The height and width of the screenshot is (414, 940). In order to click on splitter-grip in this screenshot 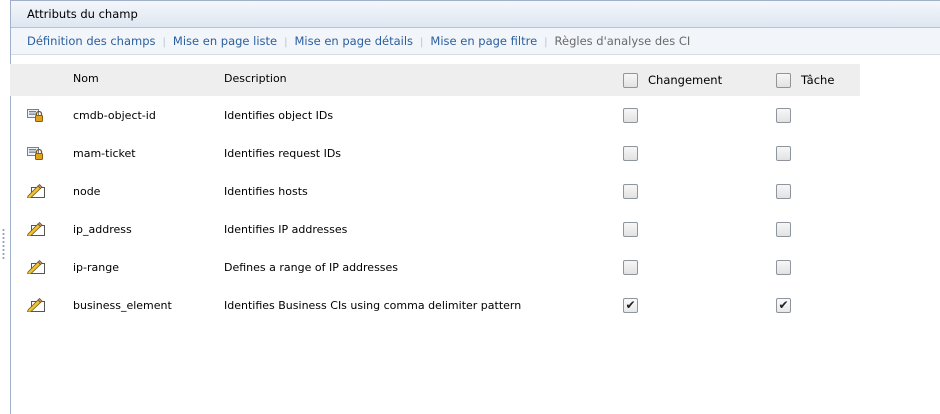, I will do `click(3, 244)`.